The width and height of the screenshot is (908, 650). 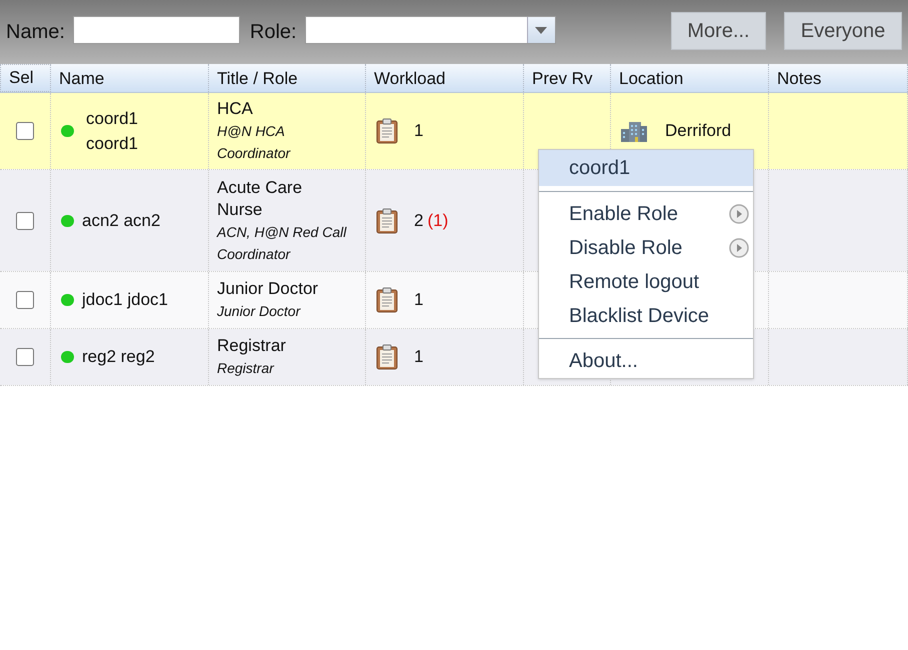 What do you see at coordinates (267, 289) in the screenshot?
I see `role-title: Junior Doctor` at bounding box center [267, 289].